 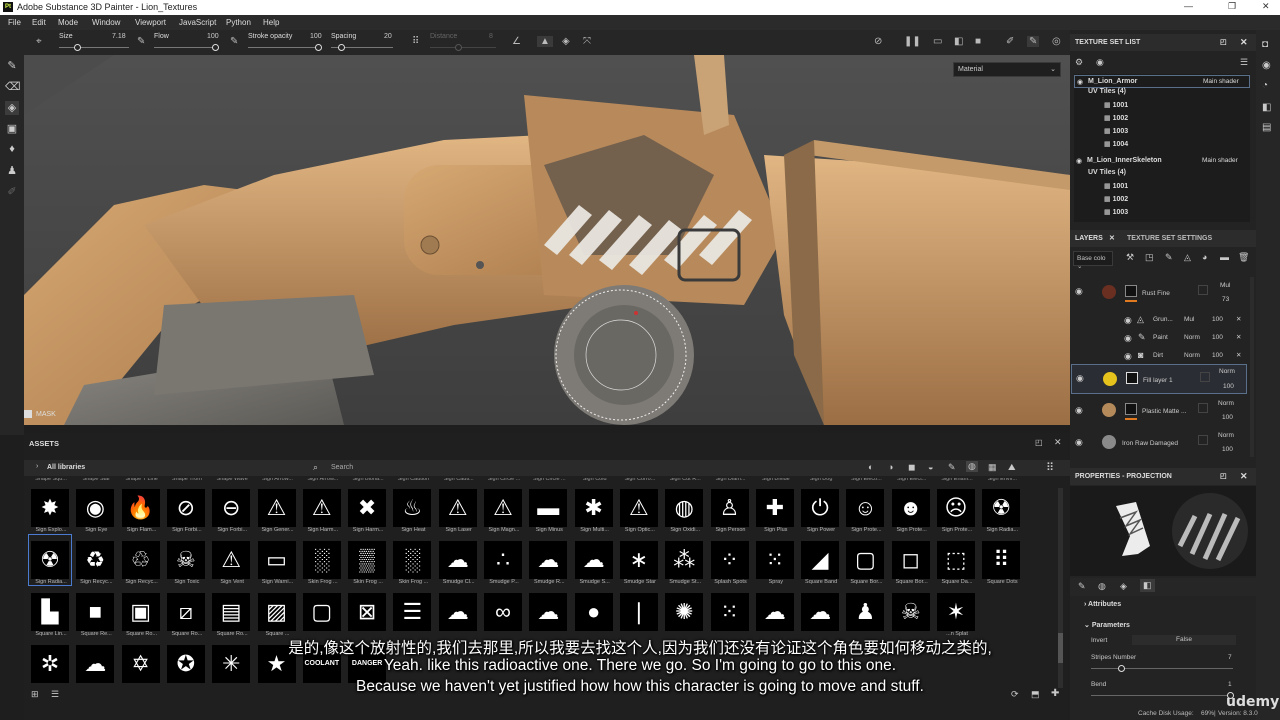 What do you see at coordinates (186, 560) in the screenshot?
I see `asset-tile: ☠ Sign Toxic` at bounding box center [186, 560].